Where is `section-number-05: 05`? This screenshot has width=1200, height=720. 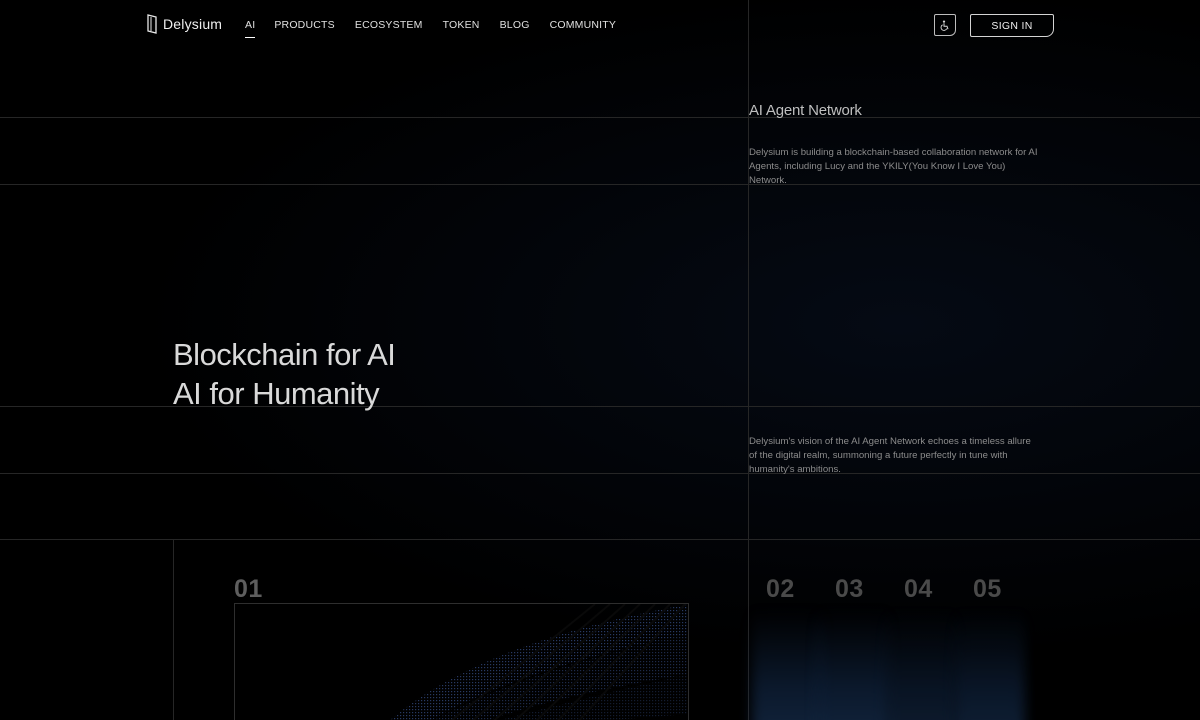 section-number-05: 05 is located at coordinates (987, 589).